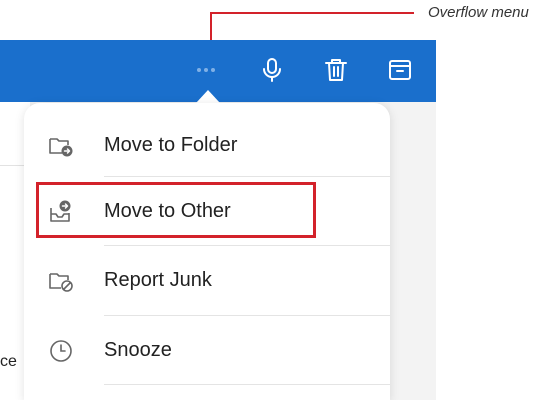 This screenshot has height=400, width=555. What do you see at coordinates (61, 281) in the screenshot?
I see `folder-block-icon` at bounding box center [61, 281].